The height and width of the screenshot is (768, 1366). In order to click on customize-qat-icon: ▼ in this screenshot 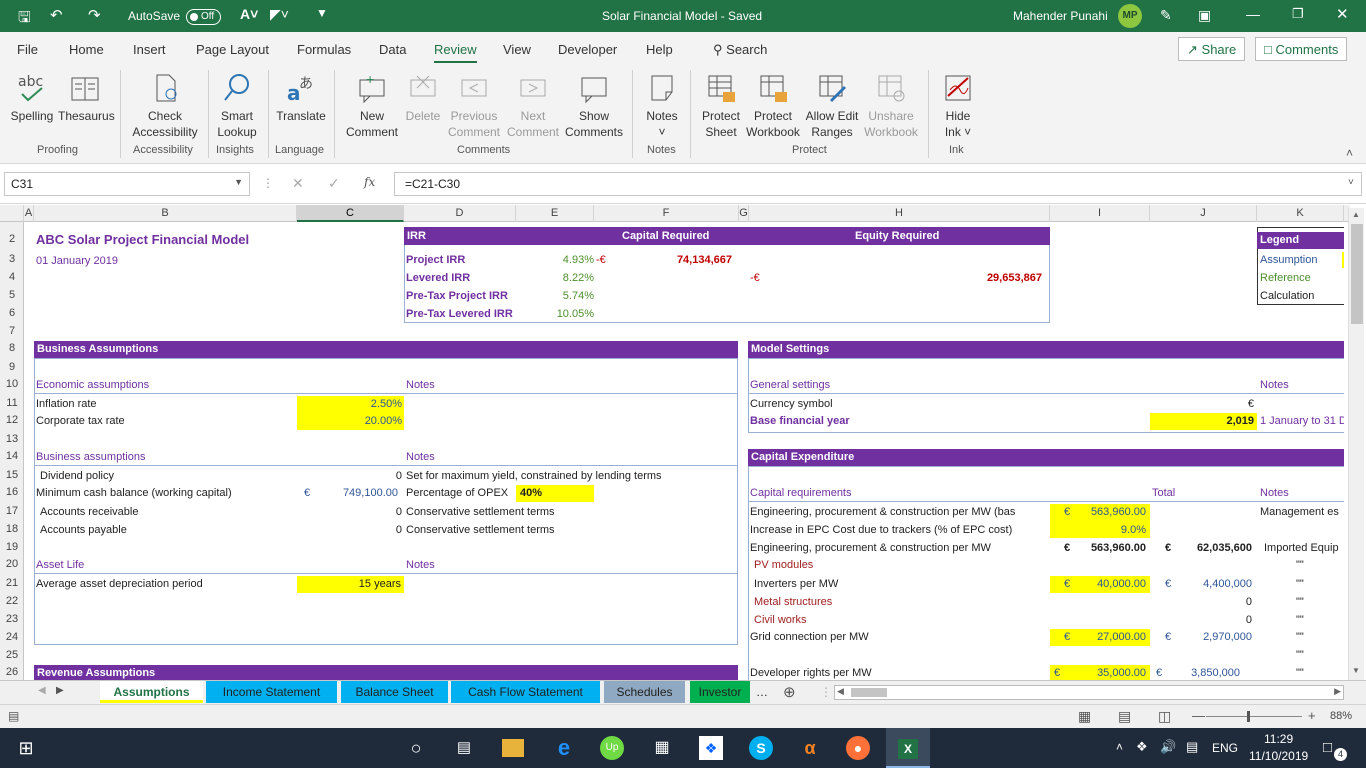, I will do `click(322, 13)`.